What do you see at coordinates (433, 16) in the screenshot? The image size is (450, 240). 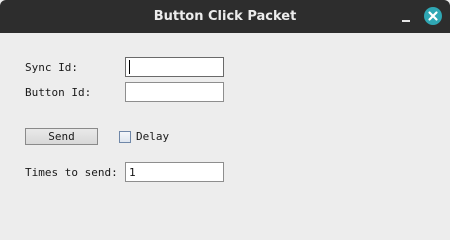 I see `close-icon` at bounding box center [433, 16].